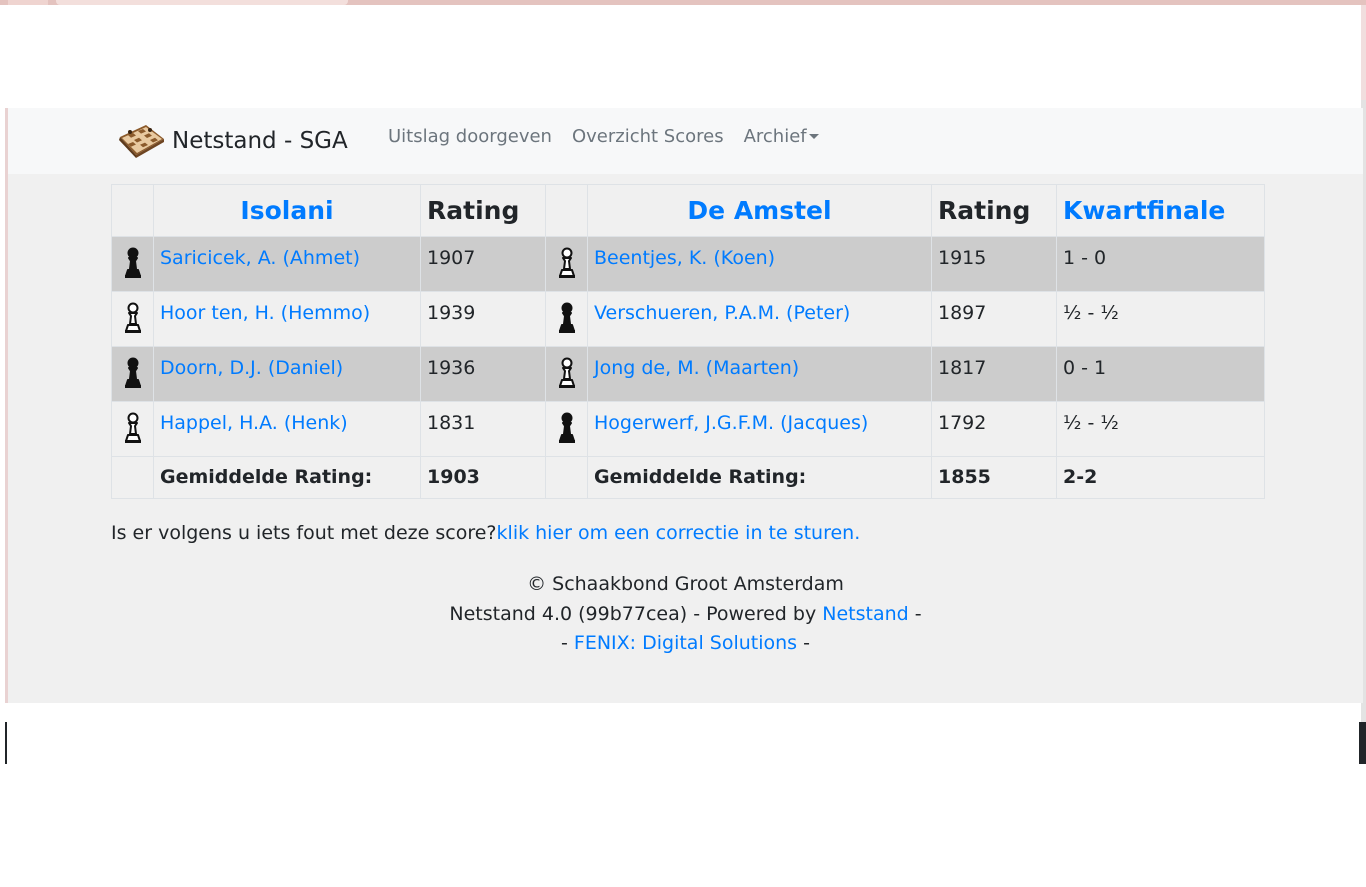  I want to click on nav-link-uitslag-doorgeven: Uitslag doorgeven, so click(470, 136).